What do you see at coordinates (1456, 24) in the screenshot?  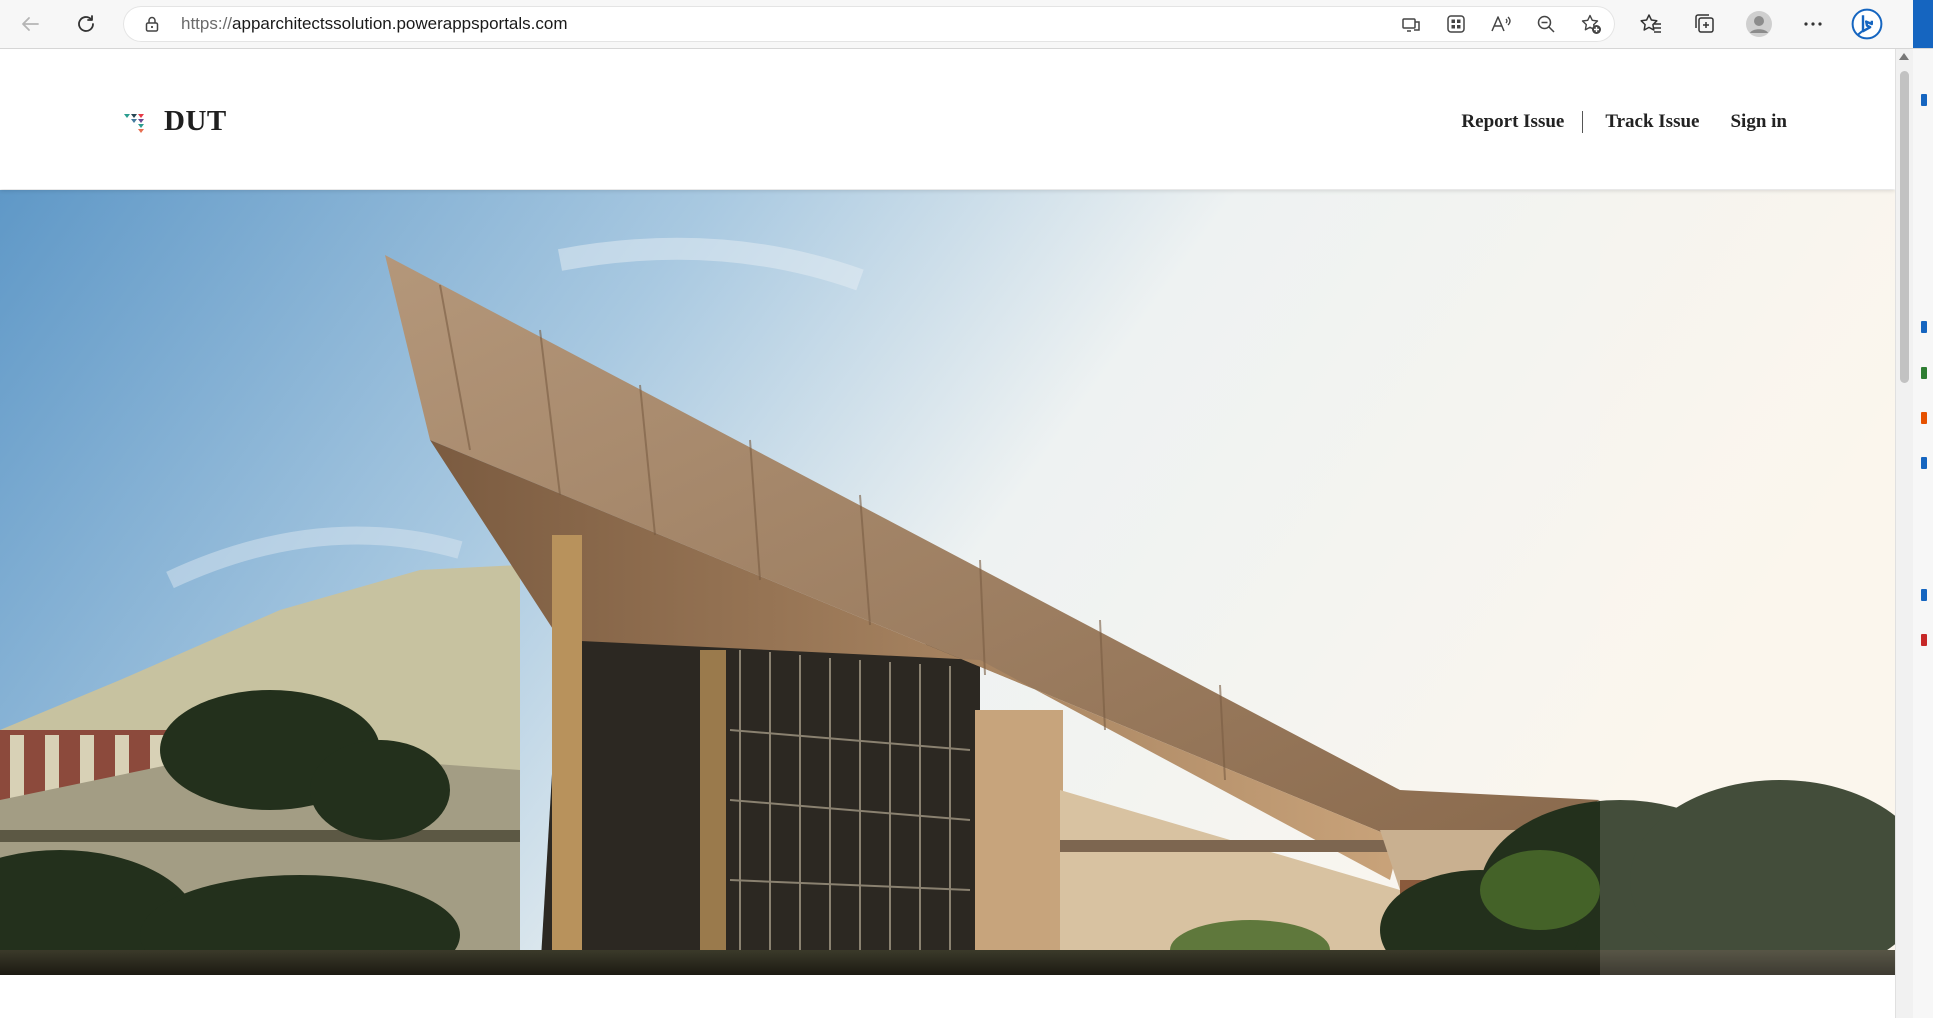 I see `apps-icon` at bounding box center [1456, 24].